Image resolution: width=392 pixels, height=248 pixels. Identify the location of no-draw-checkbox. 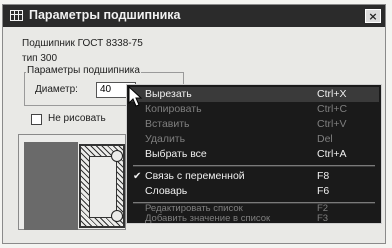
(36, 119).